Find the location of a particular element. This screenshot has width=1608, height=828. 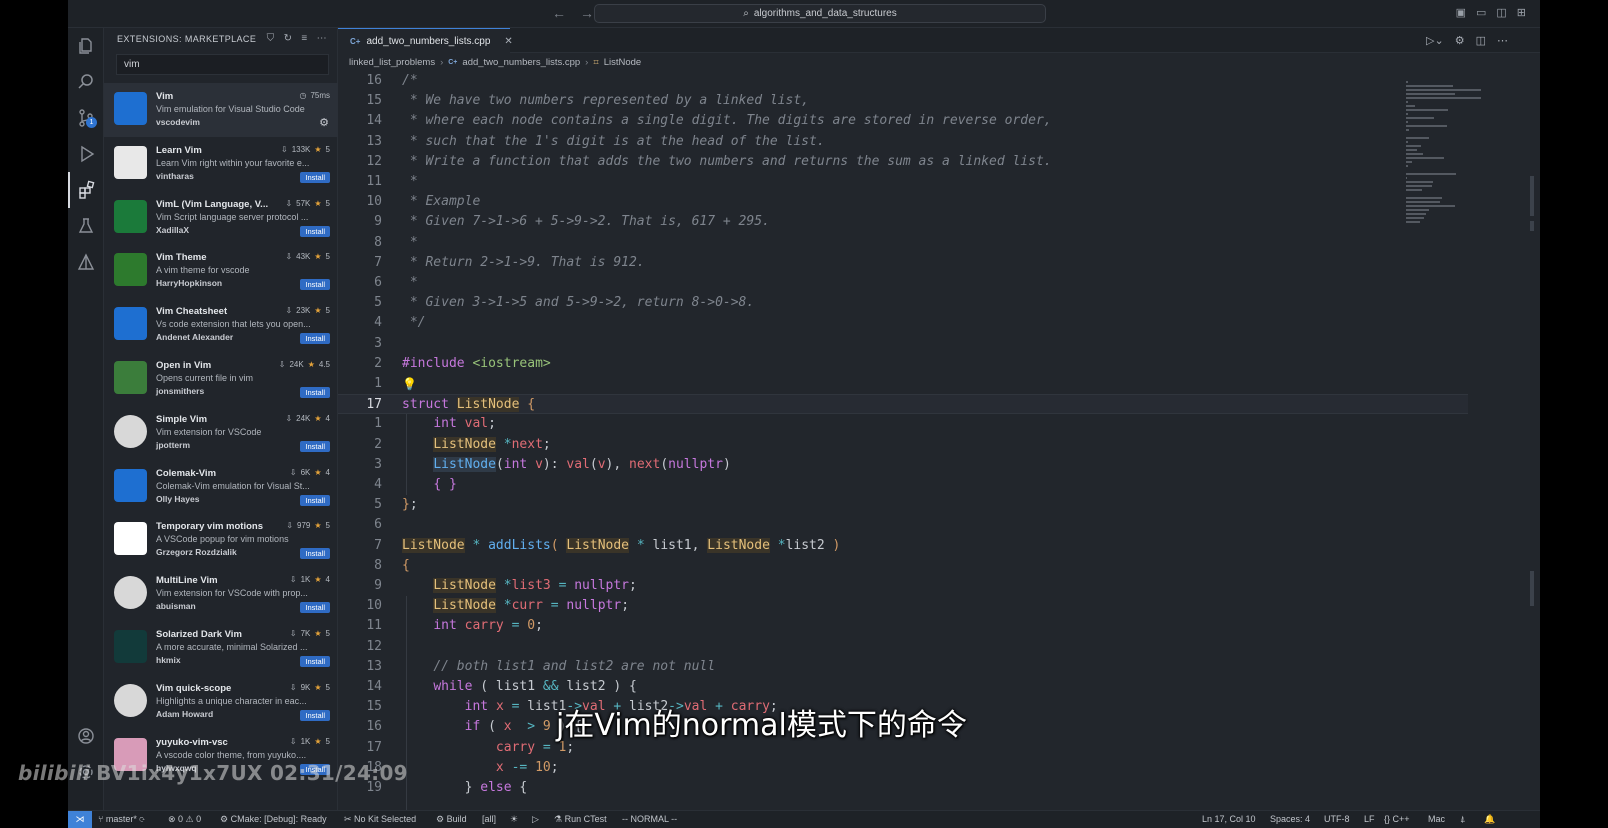

code-line: 1 💡 is located at coordinates (903, 384).